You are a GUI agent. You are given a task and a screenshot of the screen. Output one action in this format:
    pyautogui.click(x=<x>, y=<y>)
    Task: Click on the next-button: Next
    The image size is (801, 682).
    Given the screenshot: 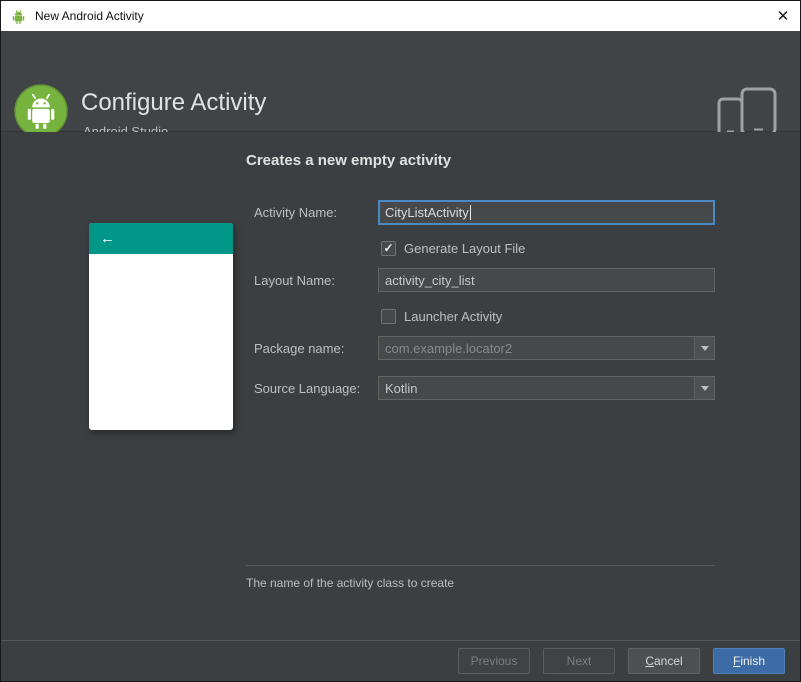 What is the action you would take?
    pyautogui.click(x=579, y=661)
    